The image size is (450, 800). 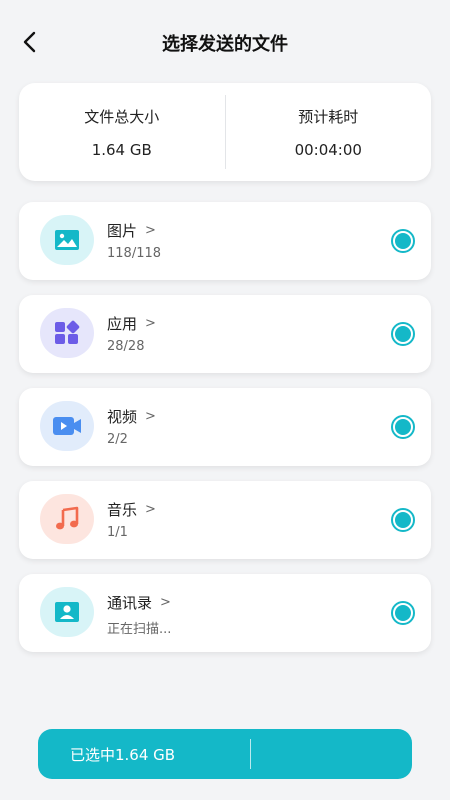 What do you see at coordinates (225, 520) in the screenshot?
I see `category-card-music: 音乐 > 1/1` at bounding box center [225, 520].